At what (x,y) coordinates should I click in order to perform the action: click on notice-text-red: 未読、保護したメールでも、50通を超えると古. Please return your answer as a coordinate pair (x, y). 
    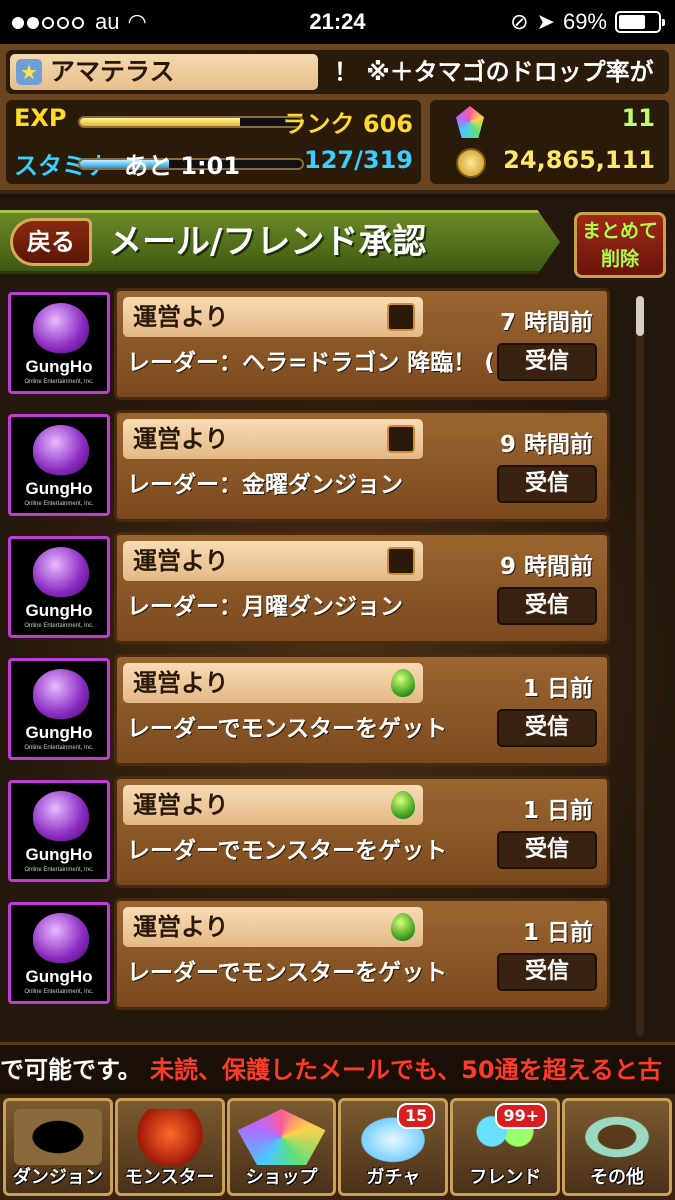
    Looking at the image, I should click on (405, 1070).